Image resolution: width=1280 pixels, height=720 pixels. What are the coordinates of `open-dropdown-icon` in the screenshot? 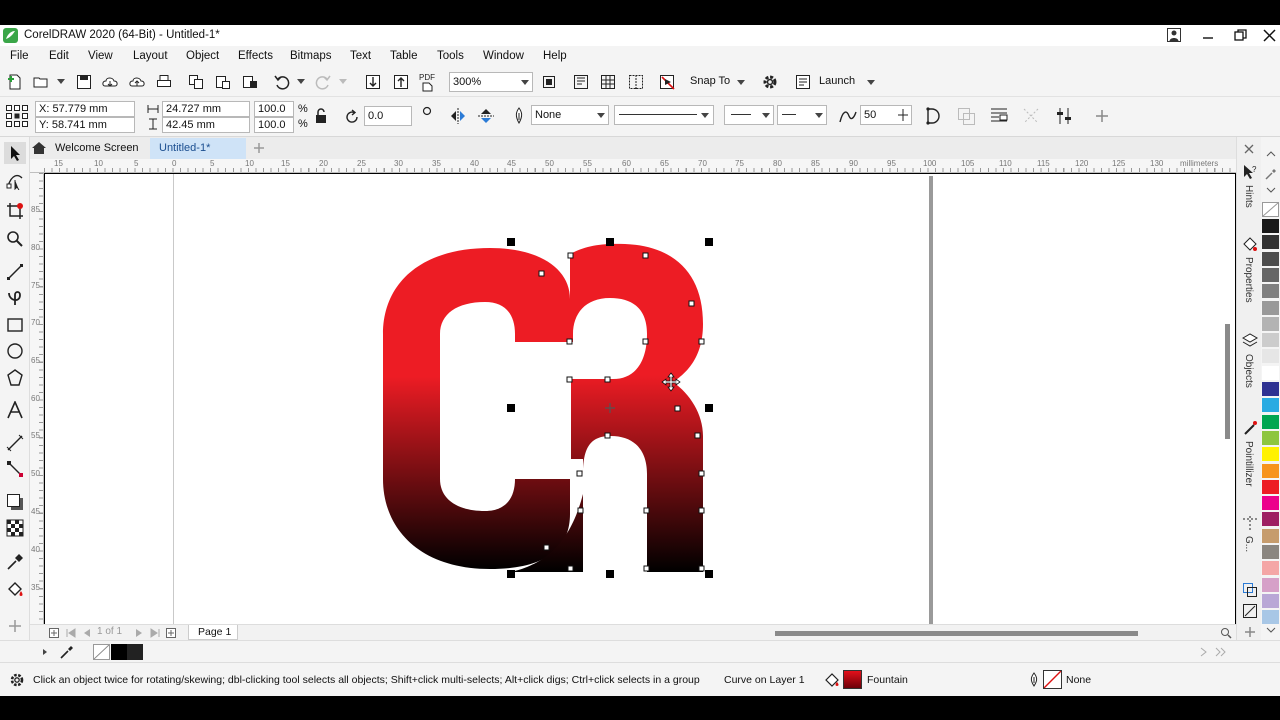 It's located at (61, 81).